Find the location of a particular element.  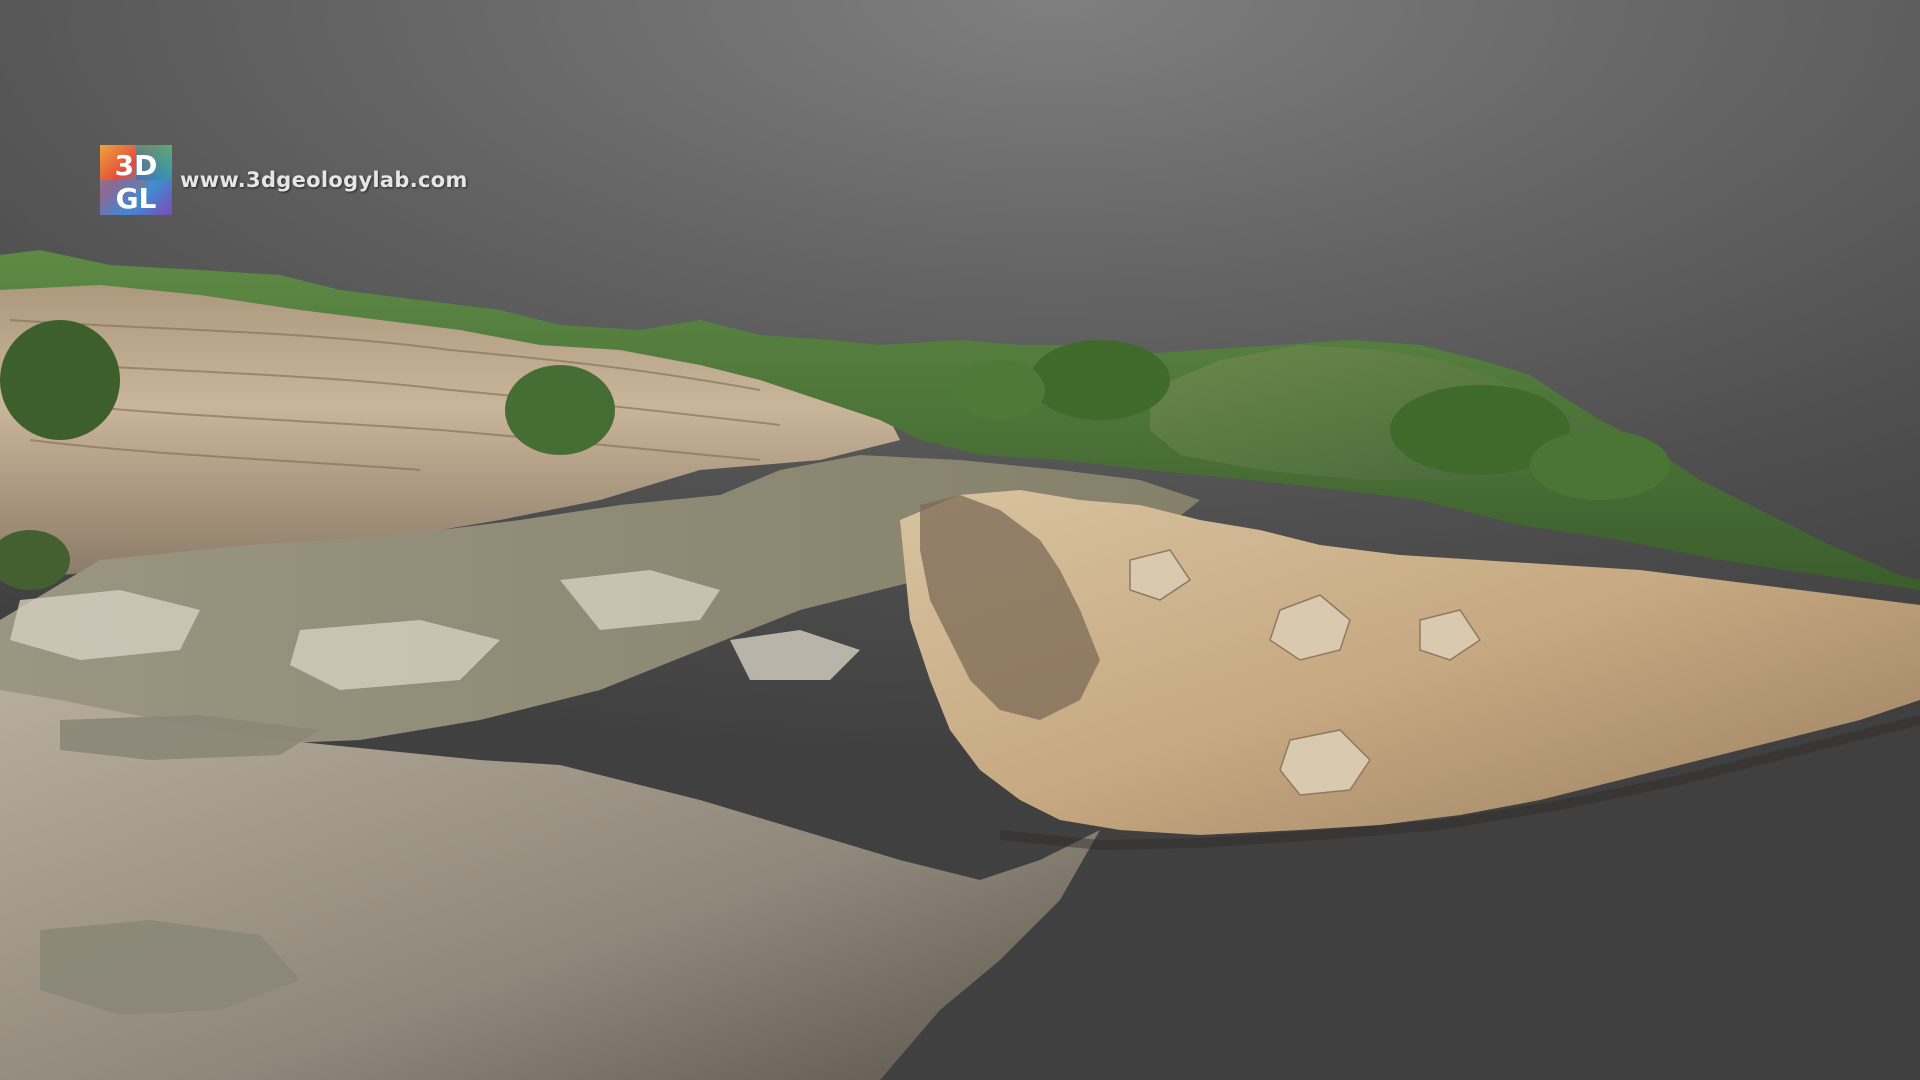

3dgl-logo-icon: 3D GL is located at coordinates (136, 180).